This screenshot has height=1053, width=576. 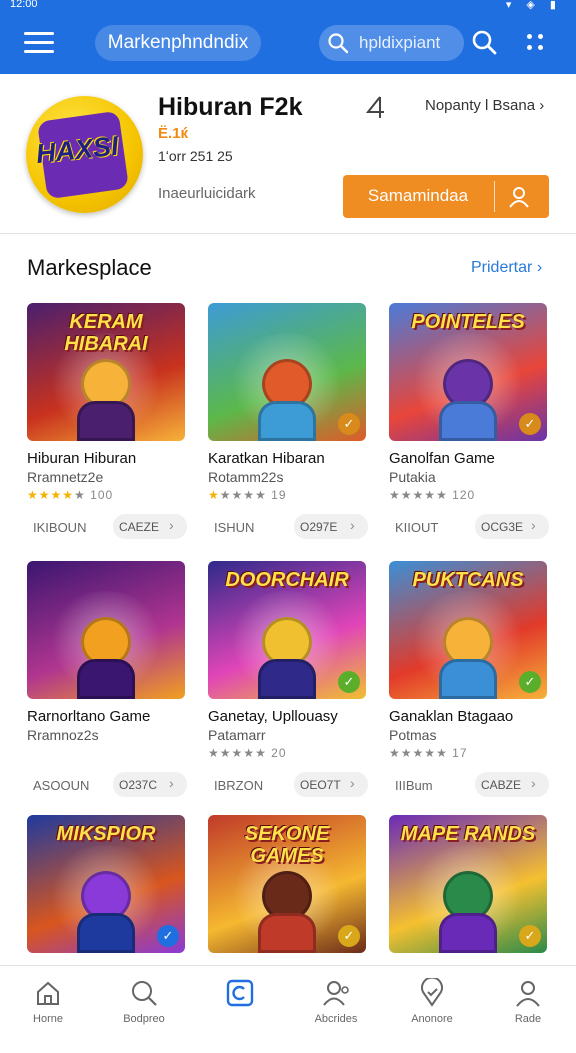 I want to click on install-button: Samamindaa, so click(x=446, y=196).